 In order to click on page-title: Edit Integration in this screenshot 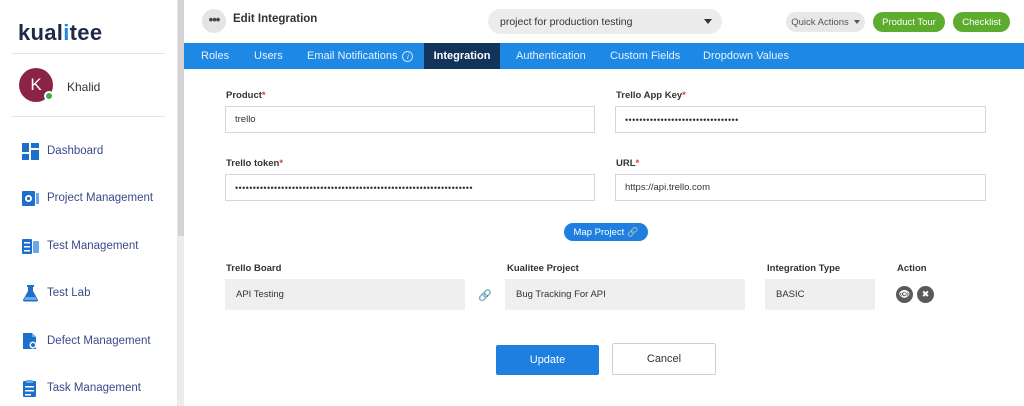, I will do `click(275, 19)`.